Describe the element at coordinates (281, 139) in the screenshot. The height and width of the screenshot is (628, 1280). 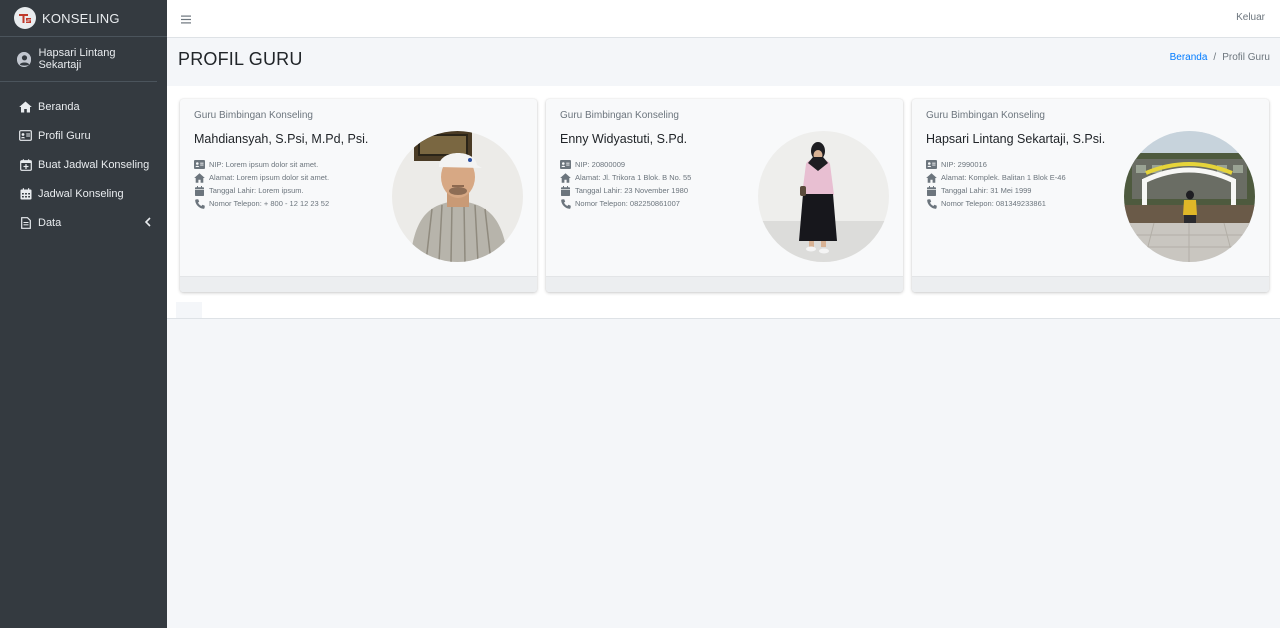
I see `teacher-name: Mahdiansyah, S.Psi, M.Pd, Psi.` at that location.